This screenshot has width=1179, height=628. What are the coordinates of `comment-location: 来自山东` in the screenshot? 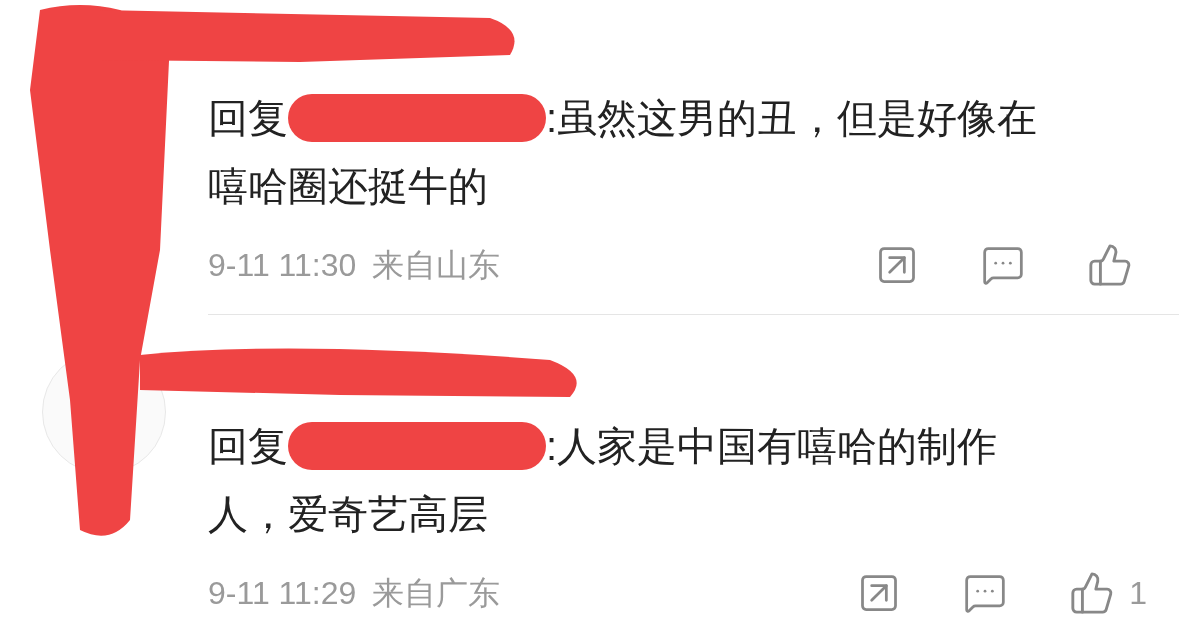 It's located at (436, 265).